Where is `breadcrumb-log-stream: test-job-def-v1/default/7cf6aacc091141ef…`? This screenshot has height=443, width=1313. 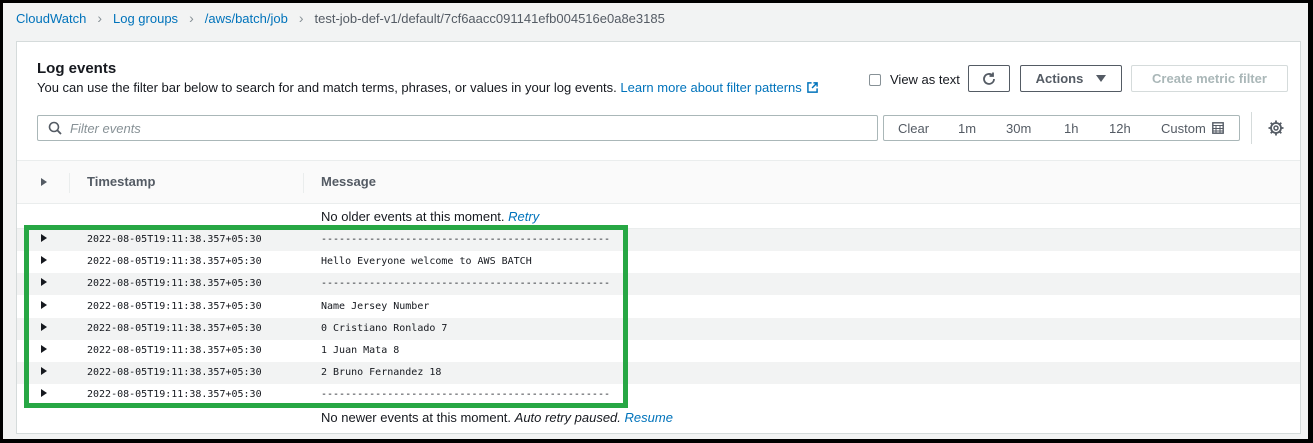
breadcrumb-log-stream: test-job-def-v1/default/7cf6aacc091141ef… is located at coordinates (489, 18).